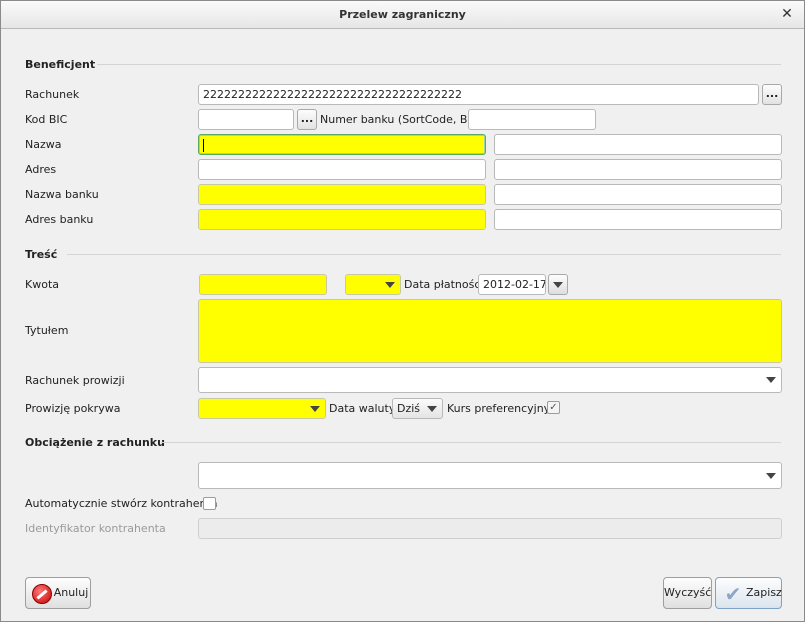  What do you see at coordinates (553, 407) in the screenshot?
I see `kurs-preferencyjny-checkbox: ✓` at bounding box center [553, 407].